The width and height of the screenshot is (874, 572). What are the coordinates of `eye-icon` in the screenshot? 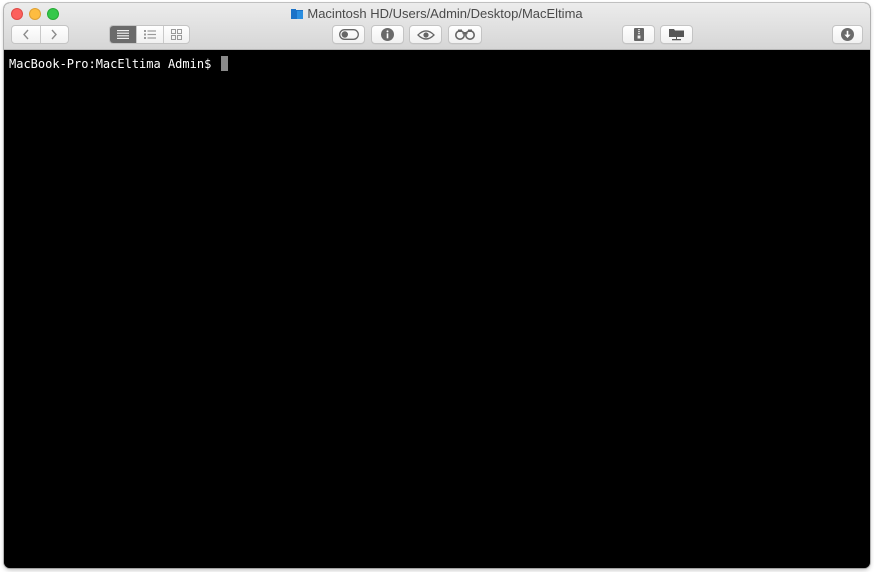 It's located at (425, 34).